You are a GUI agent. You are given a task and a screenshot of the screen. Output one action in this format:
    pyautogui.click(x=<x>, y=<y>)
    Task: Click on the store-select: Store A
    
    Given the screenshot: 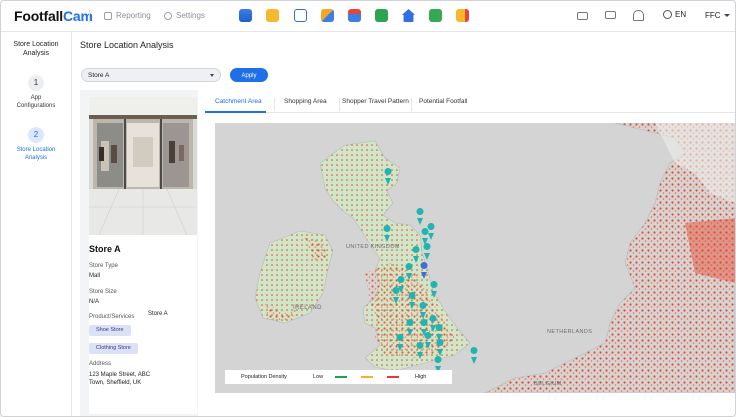 What is the action you would take?
    pyautogui.click(x=151, y=75)
    